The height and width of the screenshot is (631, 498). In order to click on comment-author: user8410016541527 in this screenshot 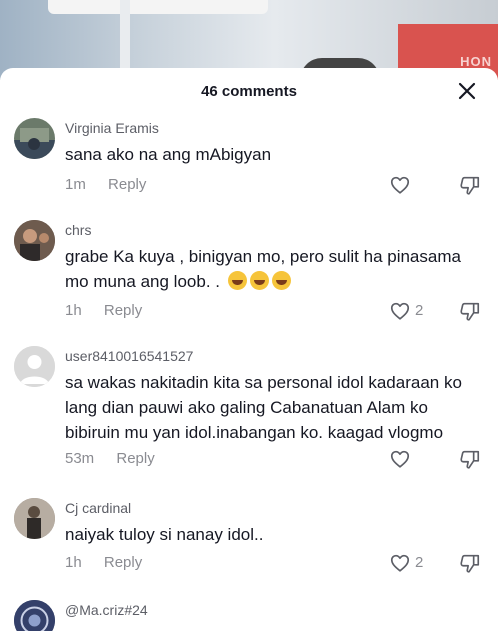, I will do `click(129, 356)`.